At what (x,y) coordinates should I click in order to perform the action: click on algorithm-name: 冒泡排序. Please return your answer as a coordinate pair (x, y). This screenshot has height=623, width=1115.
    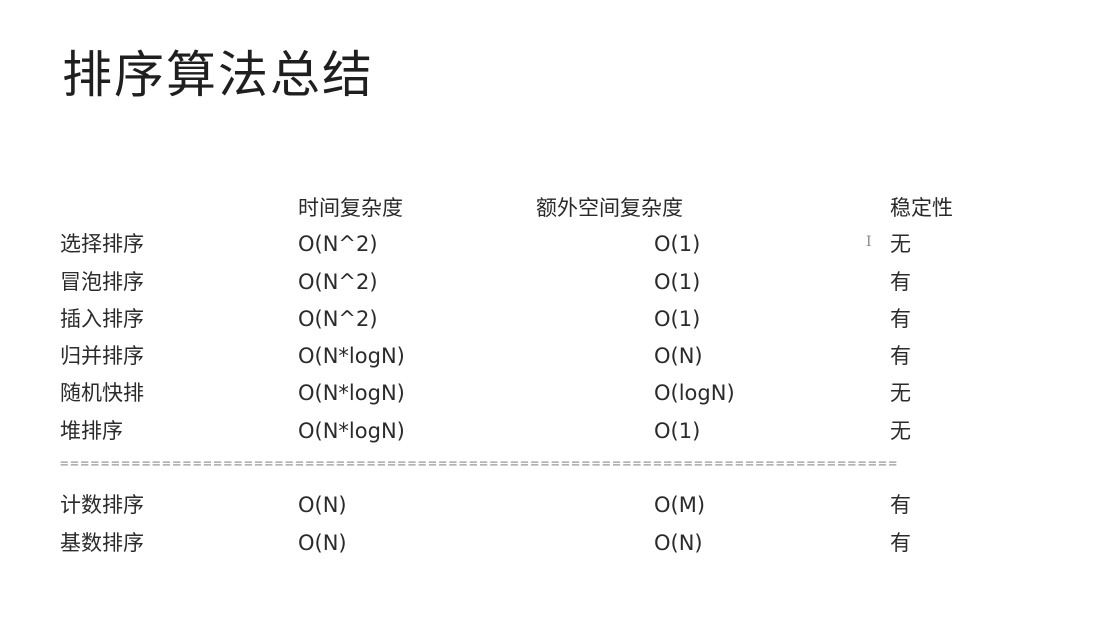
    Looking at the image, I should click on (102, 282).